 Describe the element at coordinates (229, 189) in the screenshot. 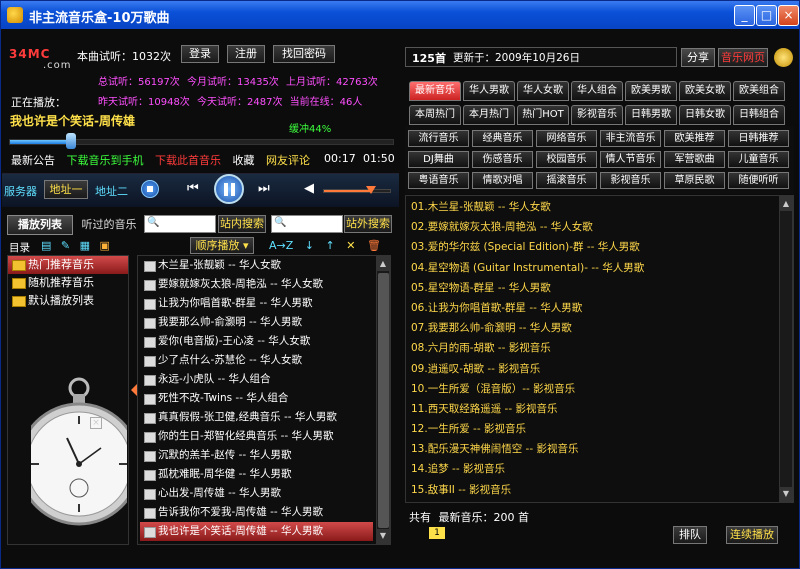

I see `pause-button` at that location.